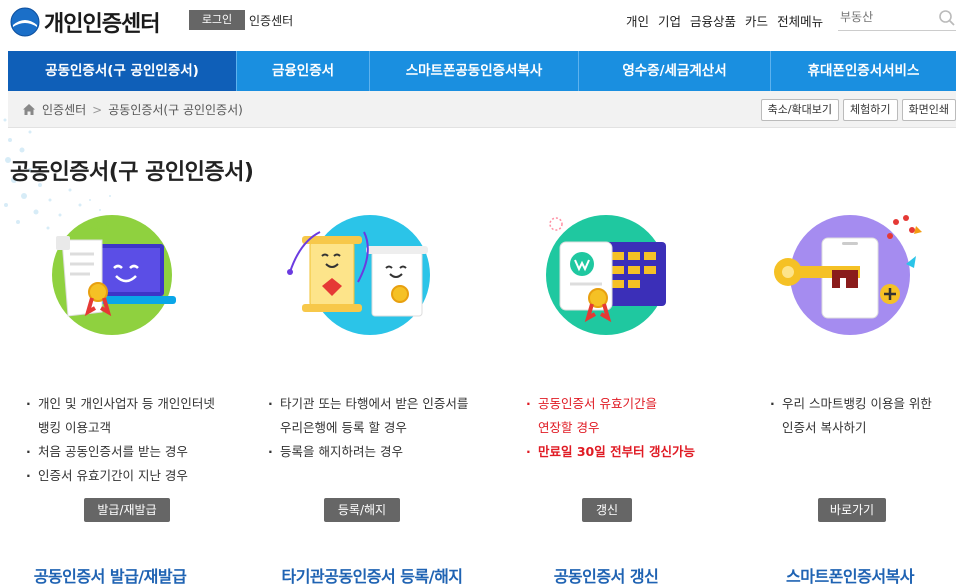 This screenshot has height=587, width=956. I want to click on breadcrumb-item-cert-center: 인증센터, so click(64, 109).